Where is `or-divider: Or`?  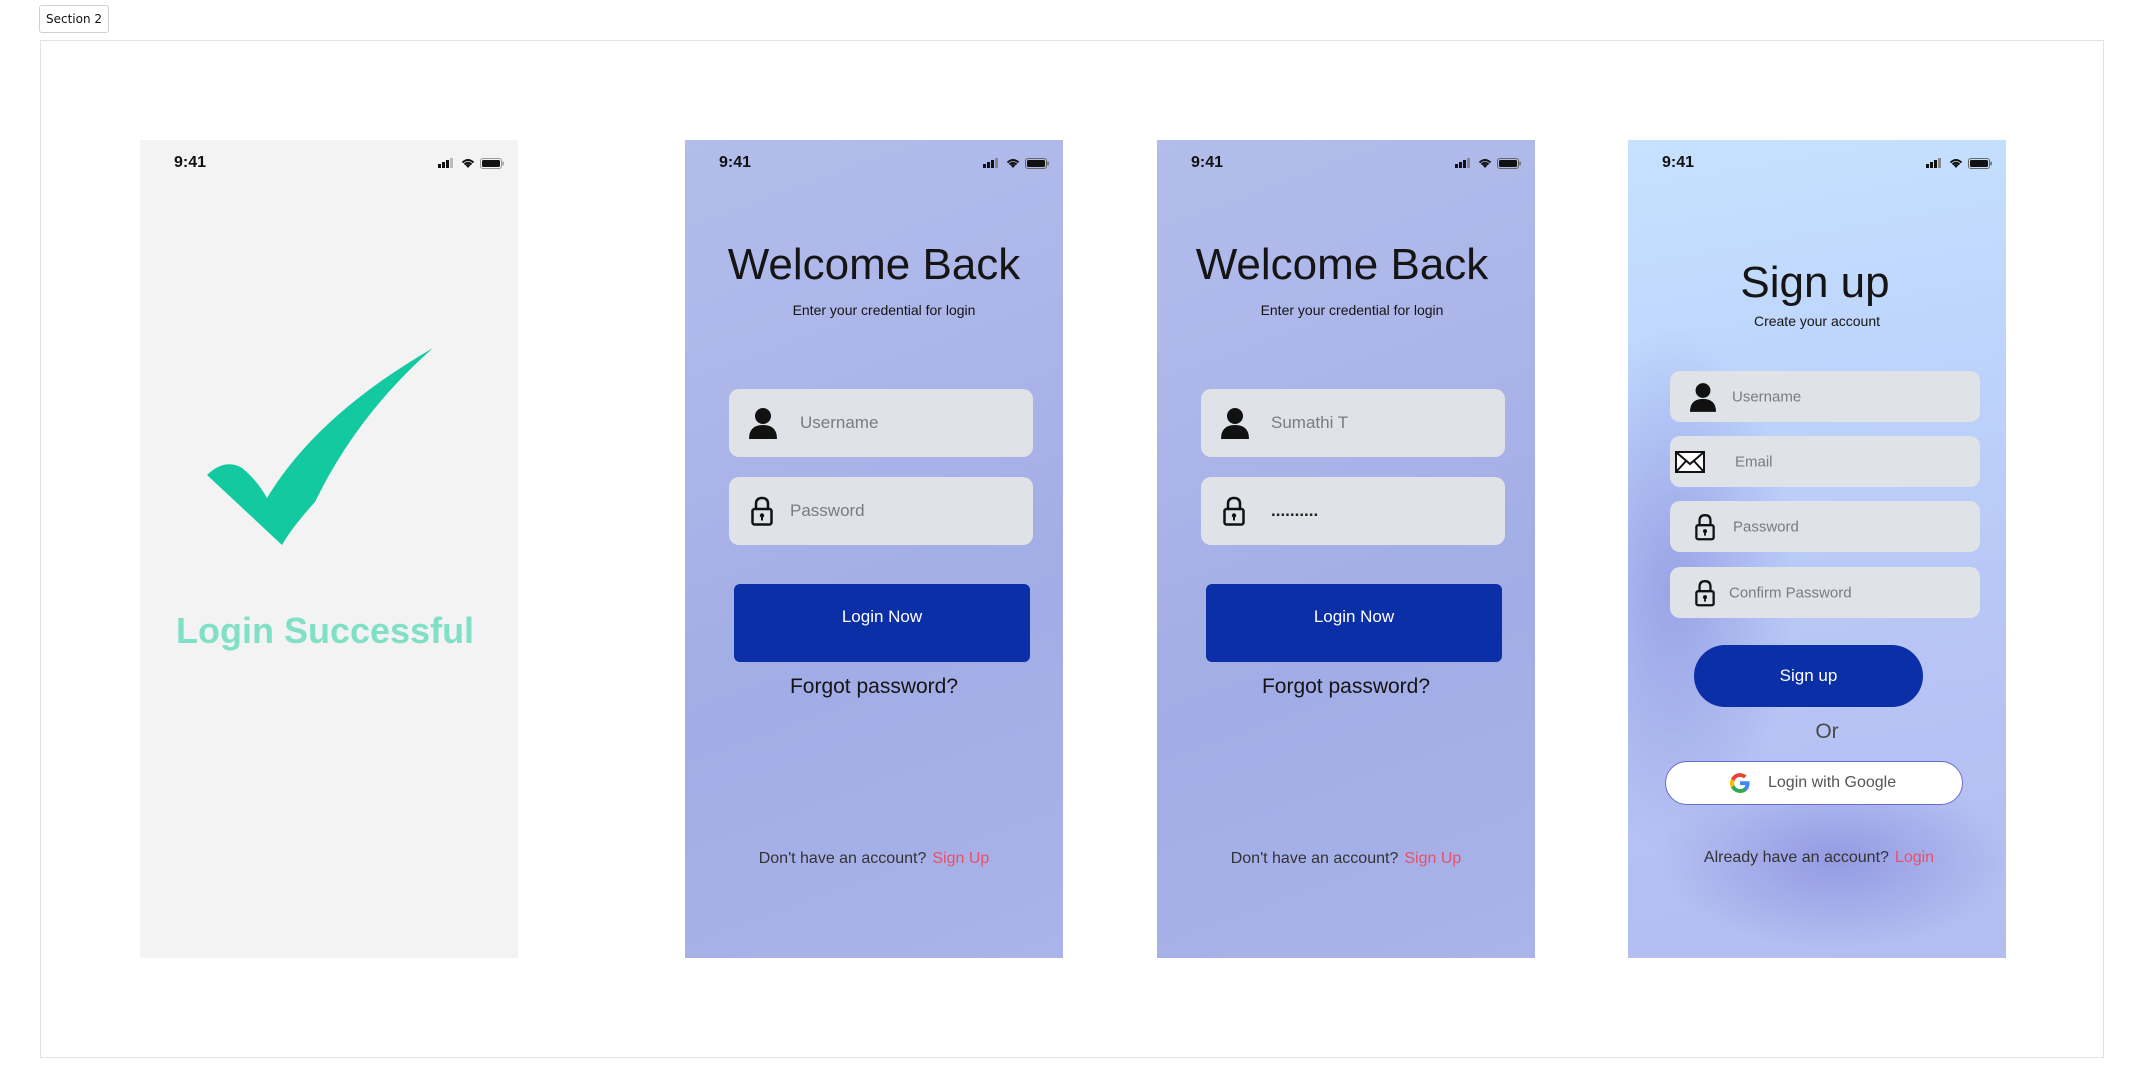 or-divider: Or is located at coordinates (1827, 731).